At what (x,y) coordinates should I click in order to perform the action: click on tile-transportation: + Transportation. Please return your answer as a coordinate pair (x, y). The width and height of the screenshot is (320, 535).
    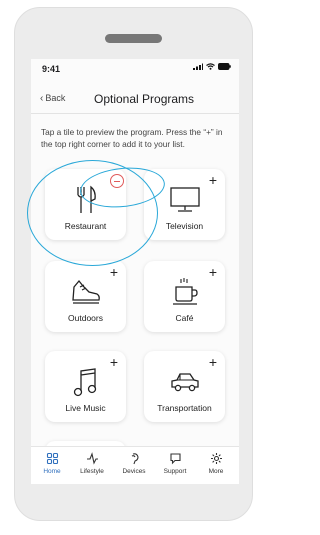
    Looking at the image, I should click on (184, 386).